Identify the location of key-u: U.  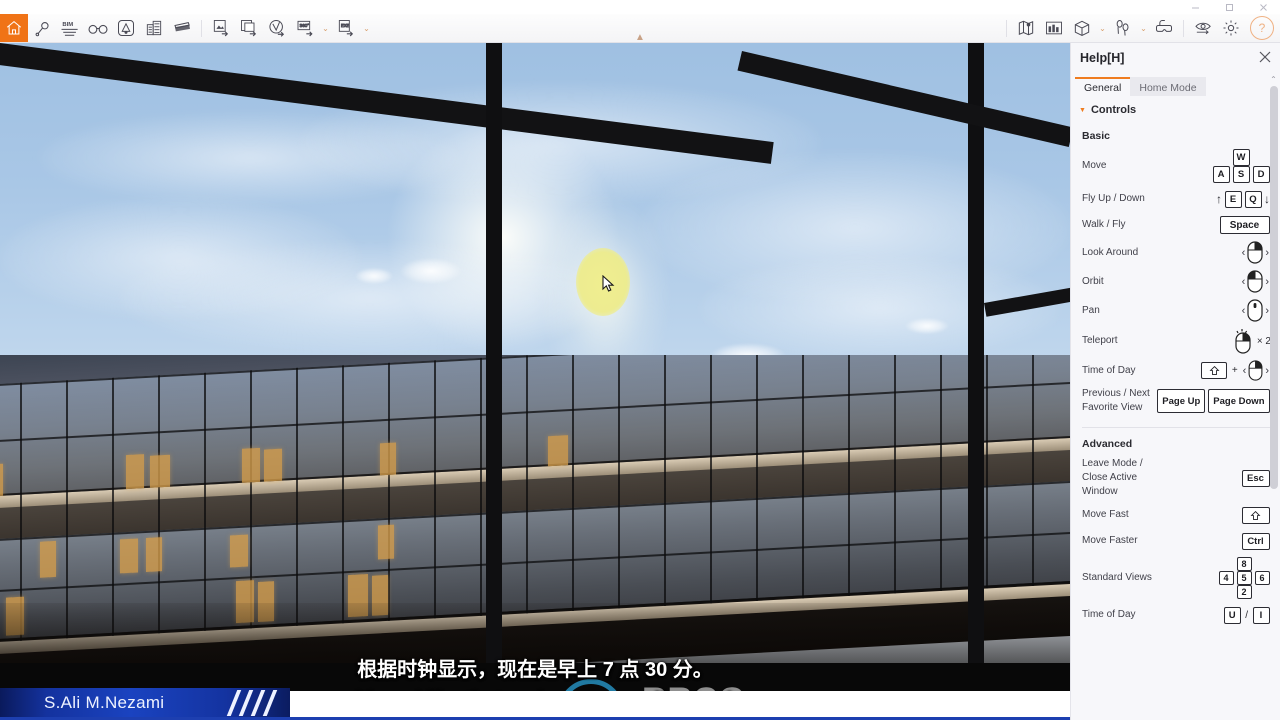
(1232, 615).